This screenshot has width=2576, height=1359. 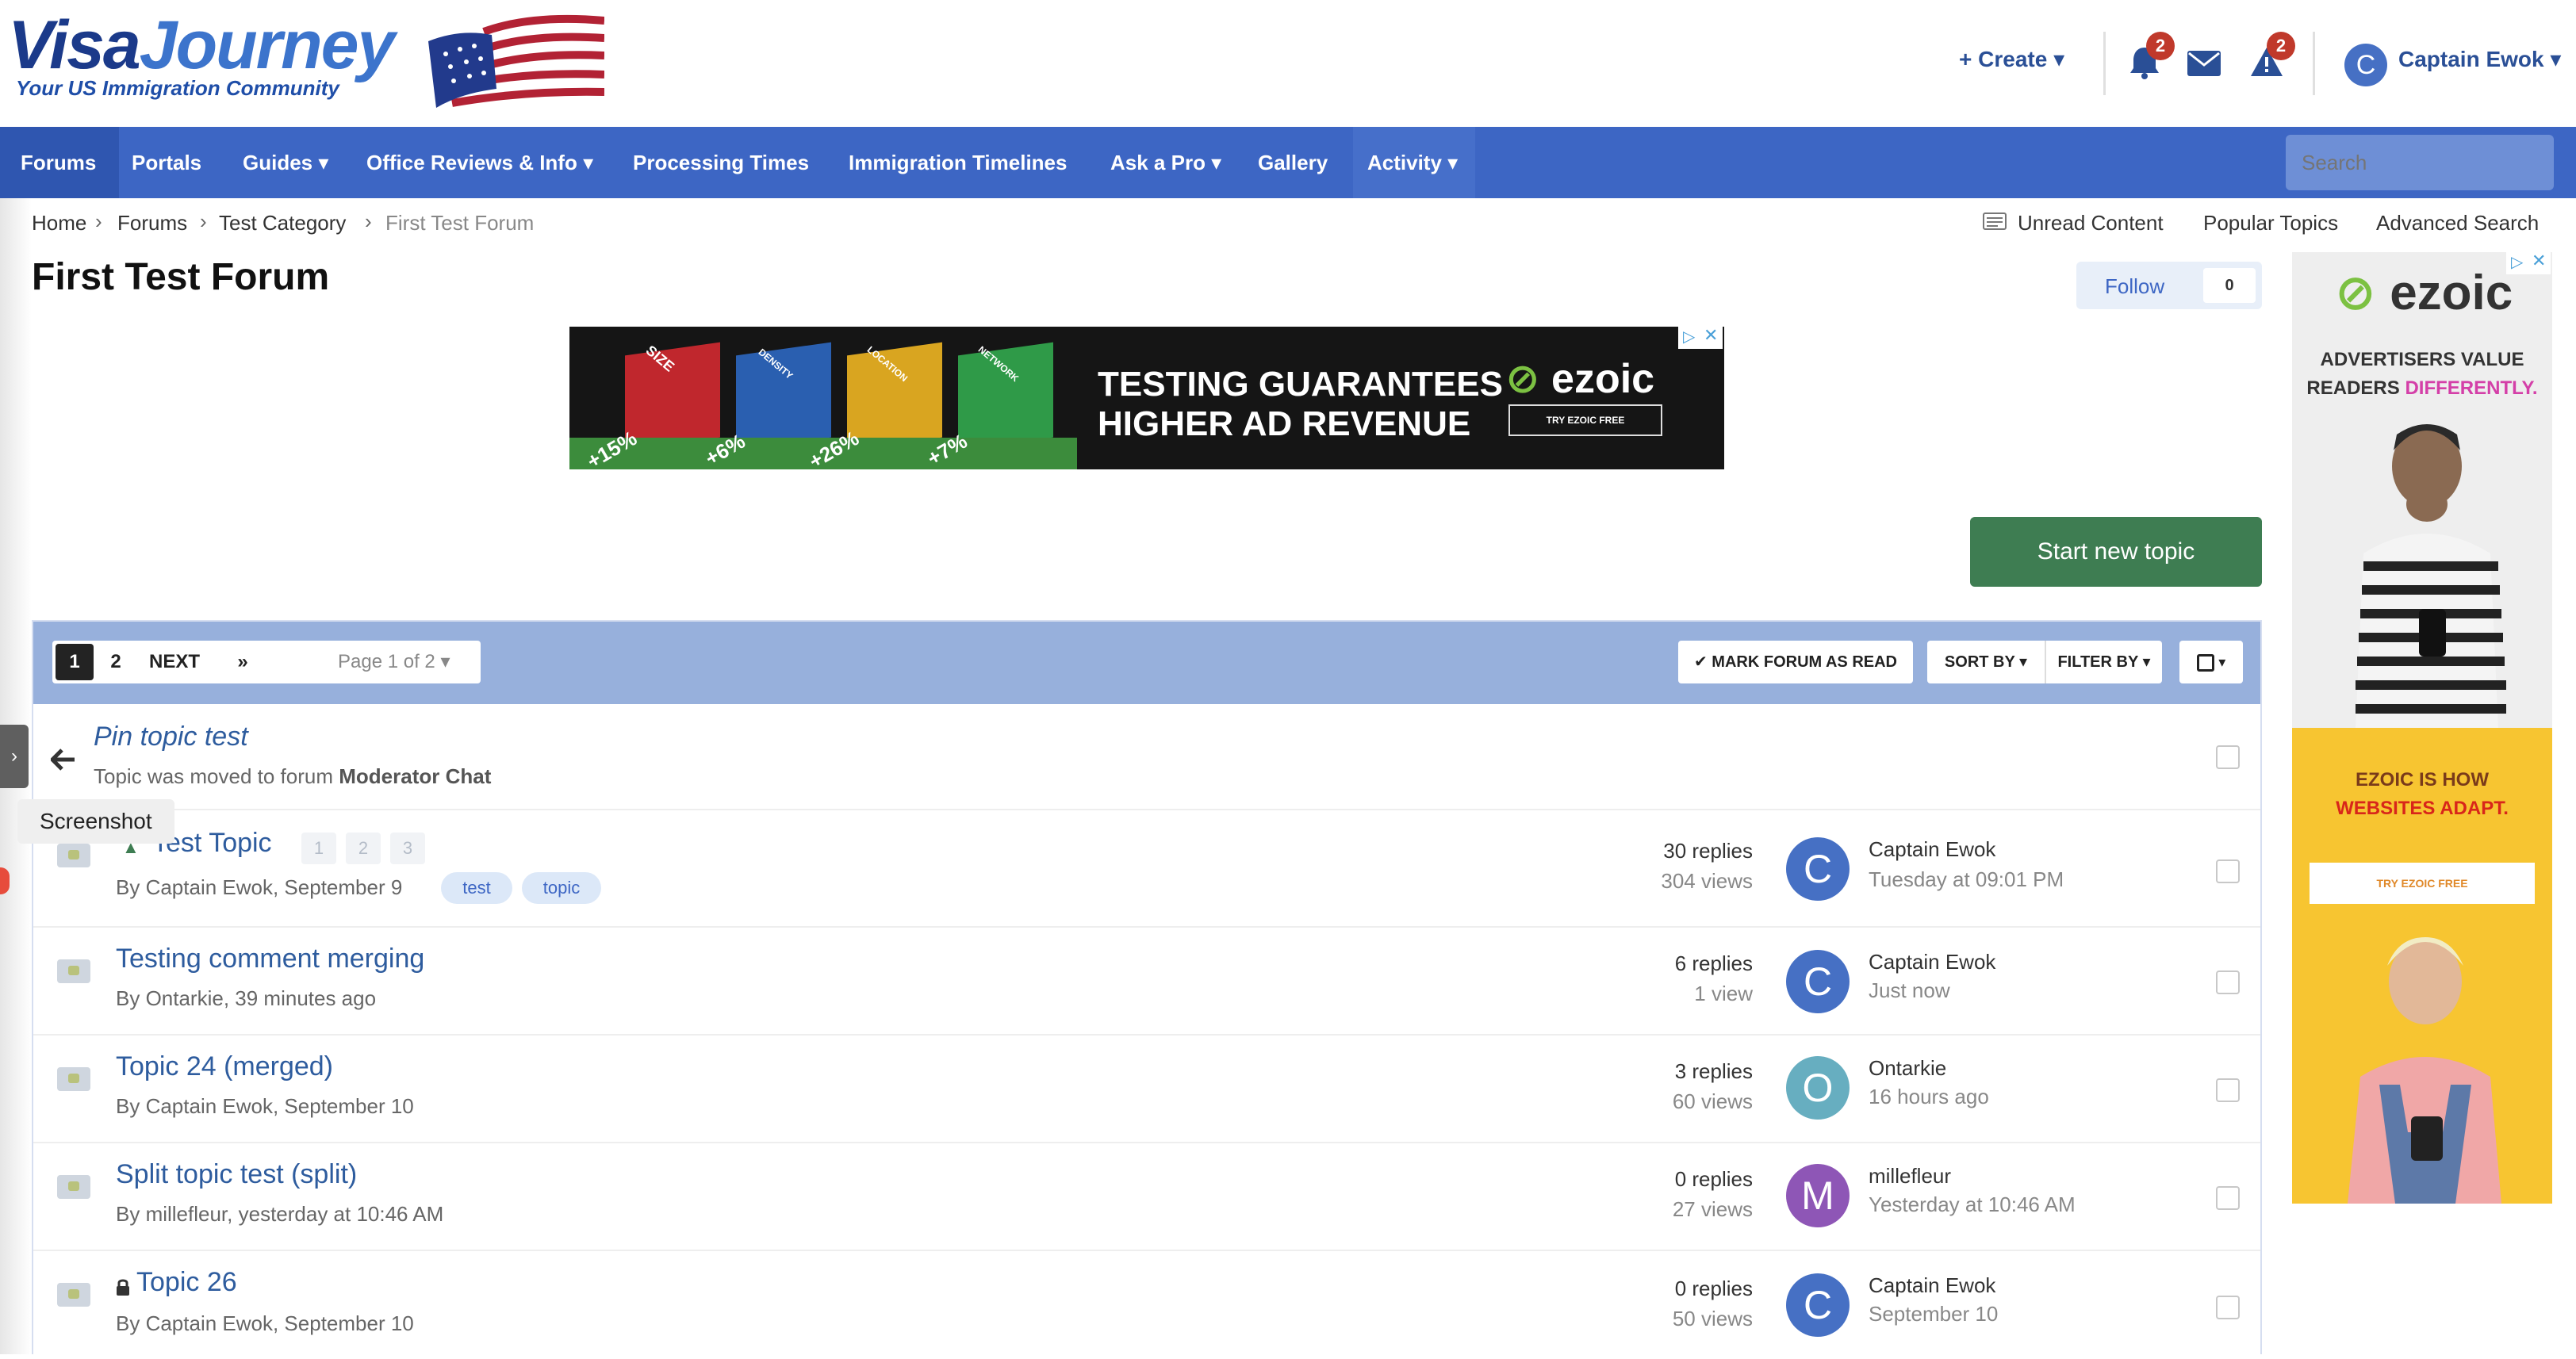 I want to click on topic-title: Testing comment merging, so click(x=270, y=959).